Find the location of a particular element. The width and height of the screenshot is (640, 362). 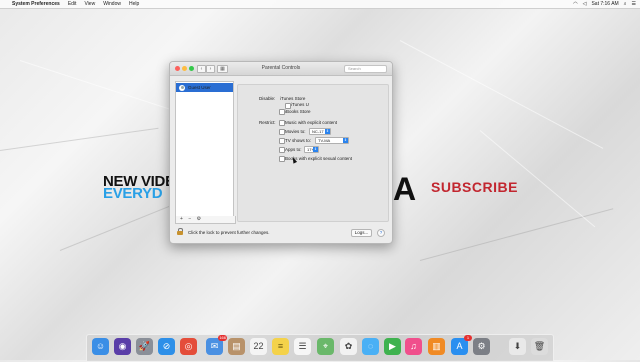

tv-shows-label: TV shows to: is located at coordinates (298, 140).